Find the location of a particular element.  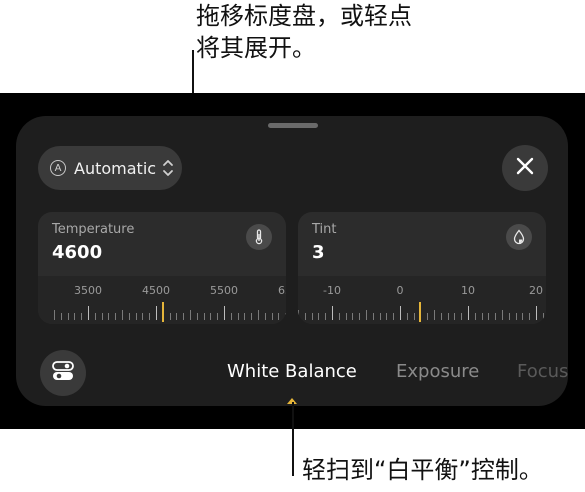

mode-selector-button: A Automatic is located at coordinates (110, 168).